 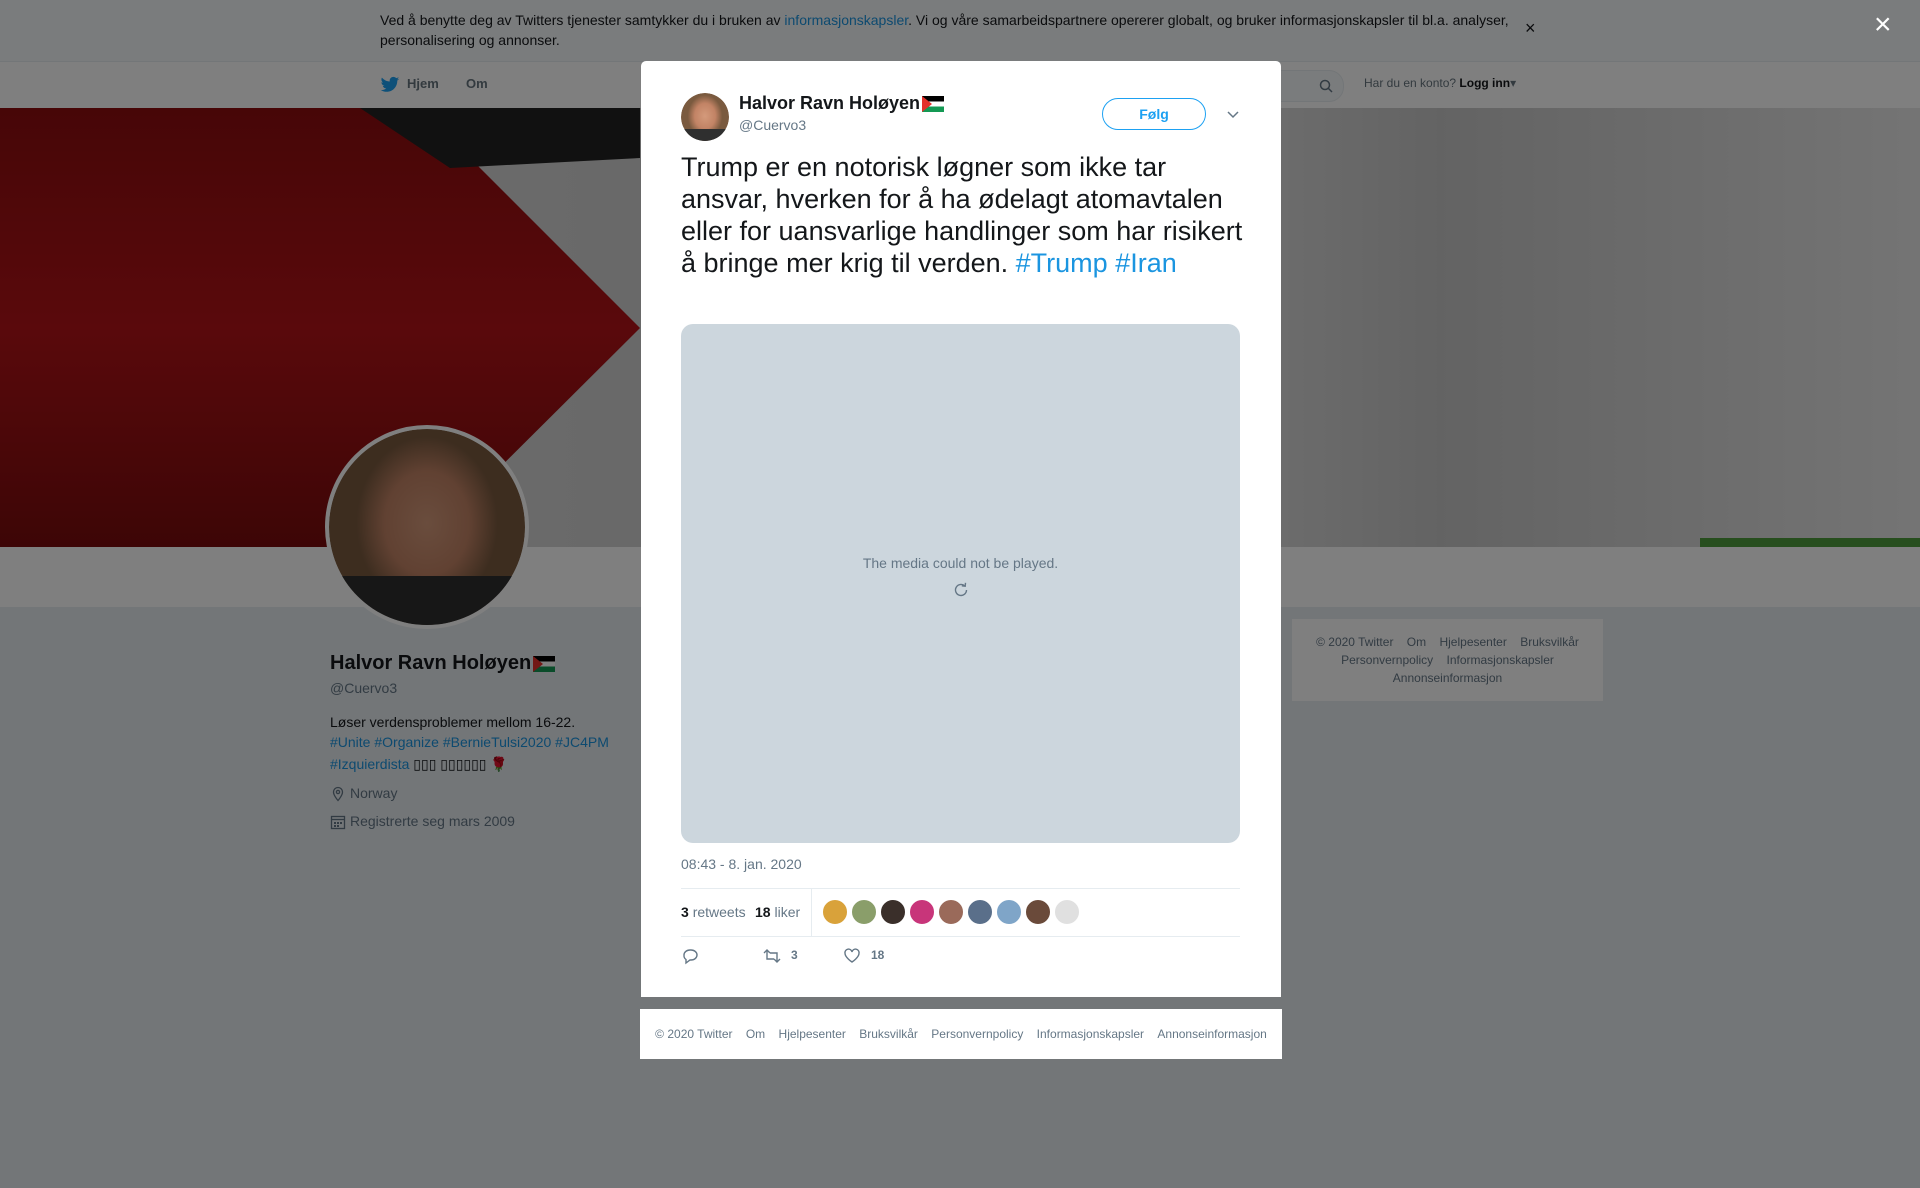 What do you see at coordinates (787, 912) in the screenshot?
I see `likes-label: liker` at bounding box center [787, 912].